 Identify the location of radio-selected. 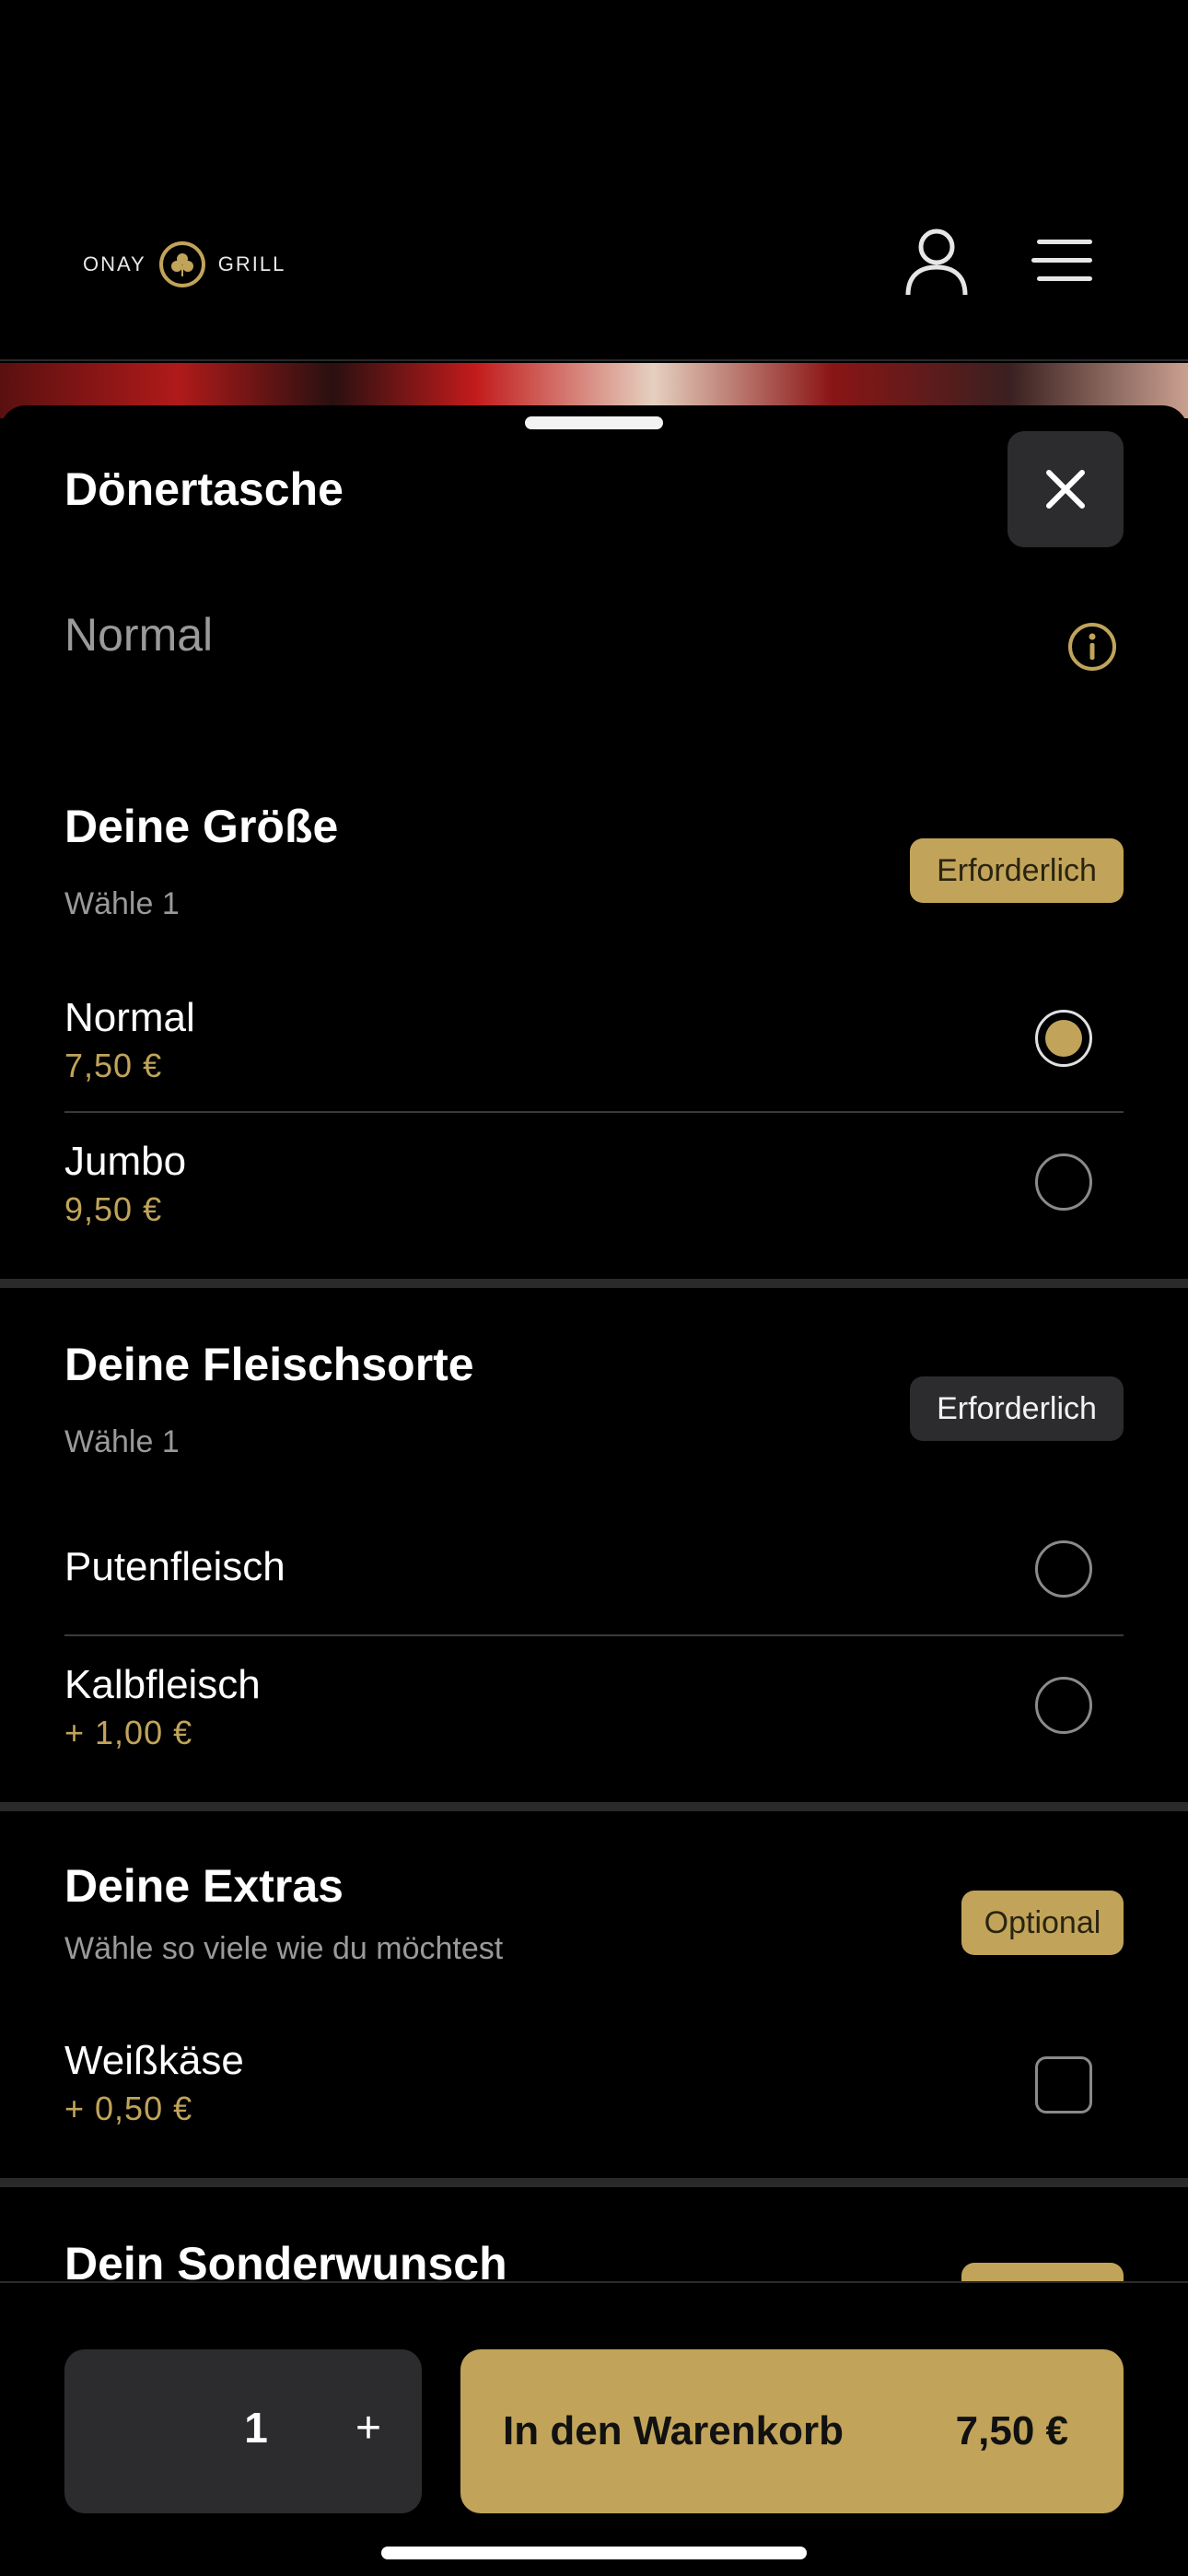
(1063, 1038).